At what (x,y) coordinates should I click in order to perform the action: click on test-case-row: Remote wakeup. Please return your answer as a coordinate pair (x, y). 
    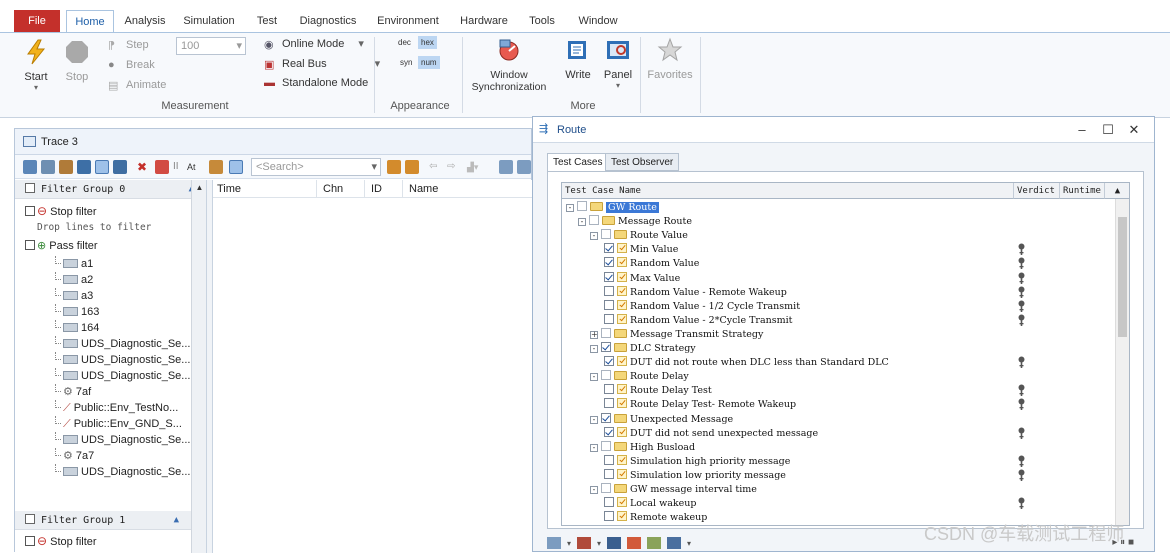
    Looking at the image, I should click on (654, 518).